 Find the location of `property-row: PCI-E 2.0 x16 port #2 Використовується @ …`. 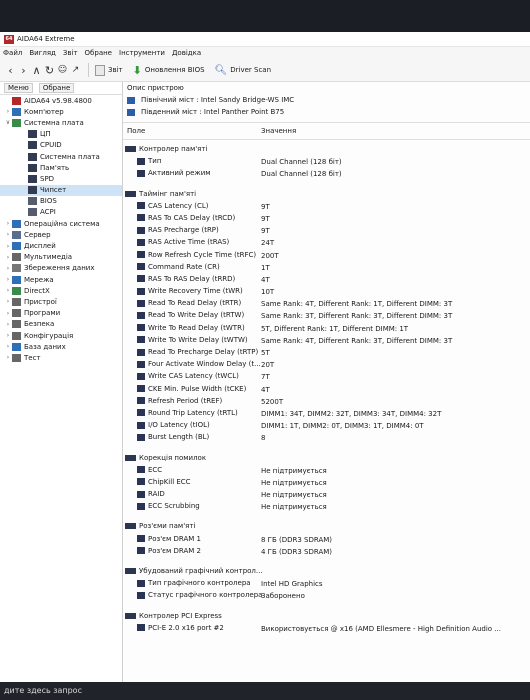

property-row: PCI-E 2.0 x16 port #2 Використовується @ … is located at coordinates (326, 629).